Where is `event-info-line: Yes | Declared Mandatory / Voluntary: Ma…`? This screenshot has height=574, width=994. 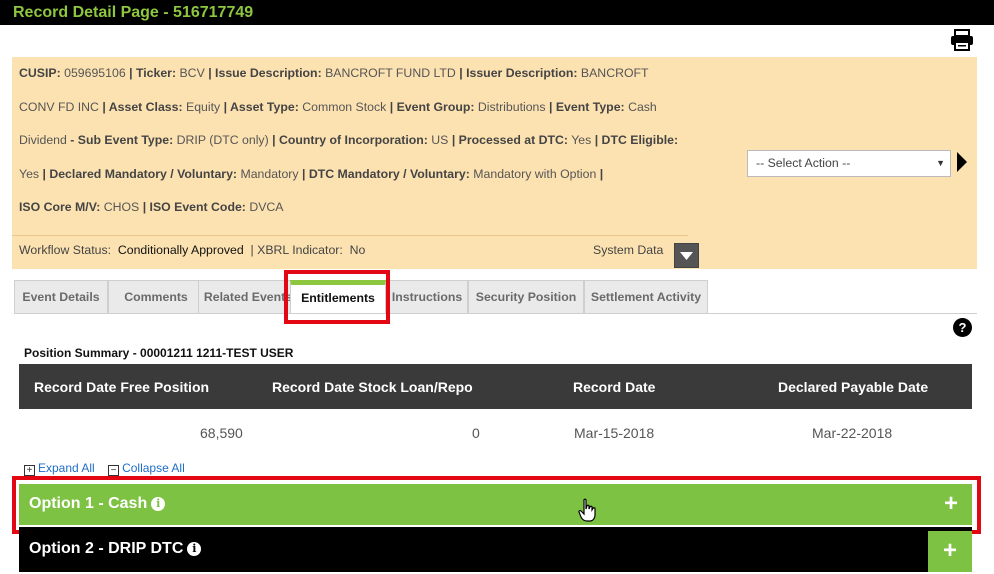 event-info-line: Yes | Declared Mandatory / Voluntary: Ma… is located at coordinates (354, 175).